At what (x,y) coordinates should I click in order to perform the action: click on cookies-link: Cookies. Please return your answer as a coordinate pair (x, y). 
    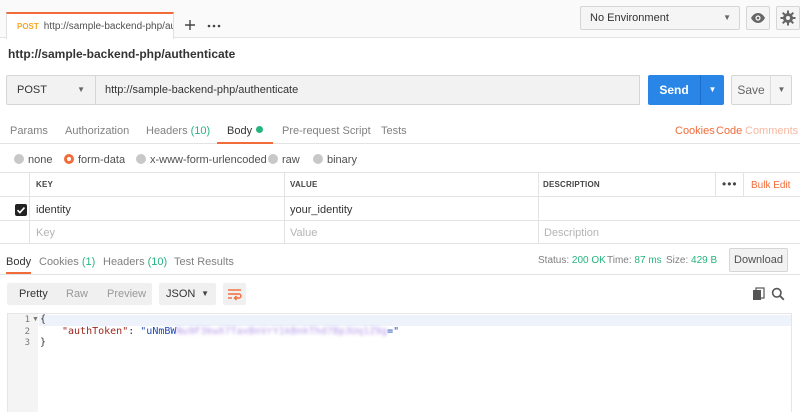
    Looking at the image, I should click on (695, 131).